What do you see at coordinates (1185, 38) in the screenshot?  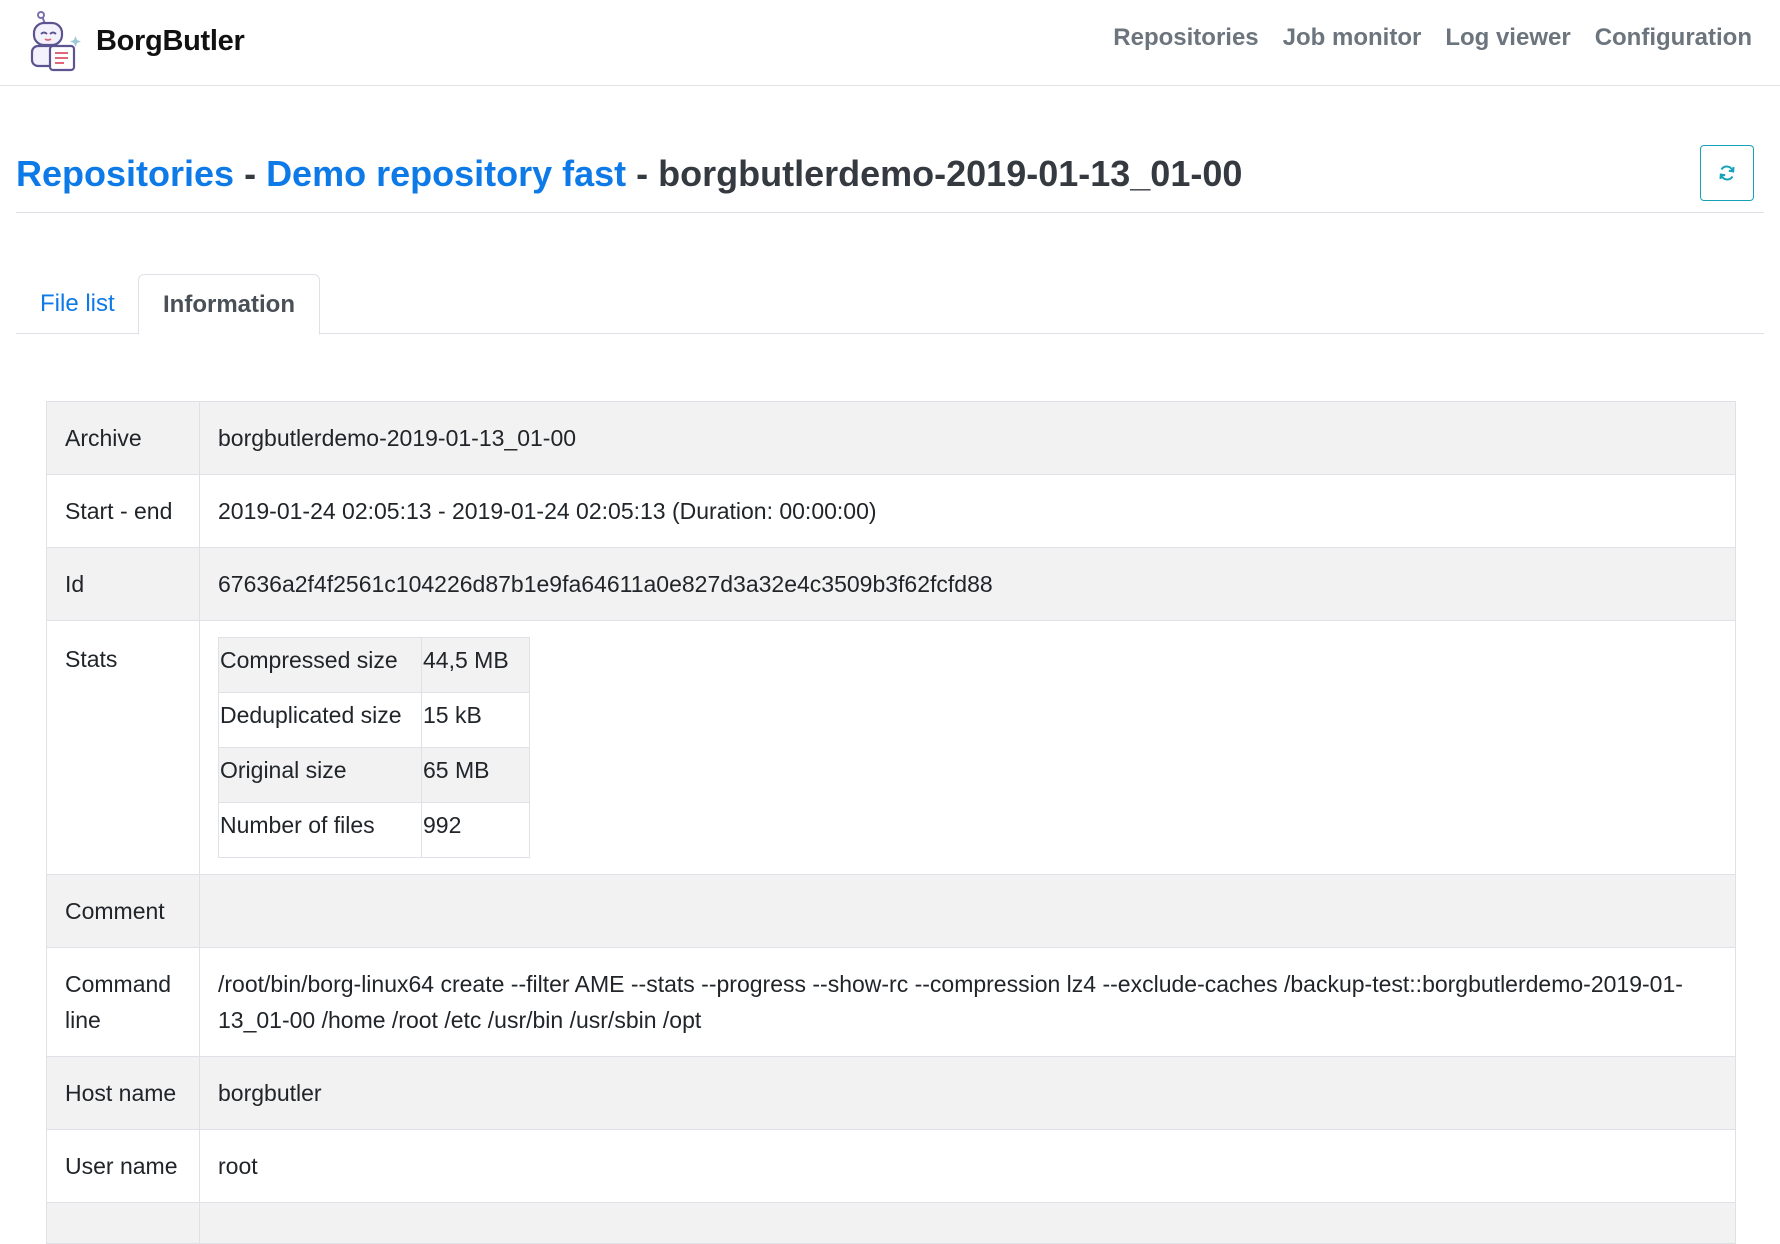 I see `nav-repositories: Repositories` at bounding box center [1185, 38].